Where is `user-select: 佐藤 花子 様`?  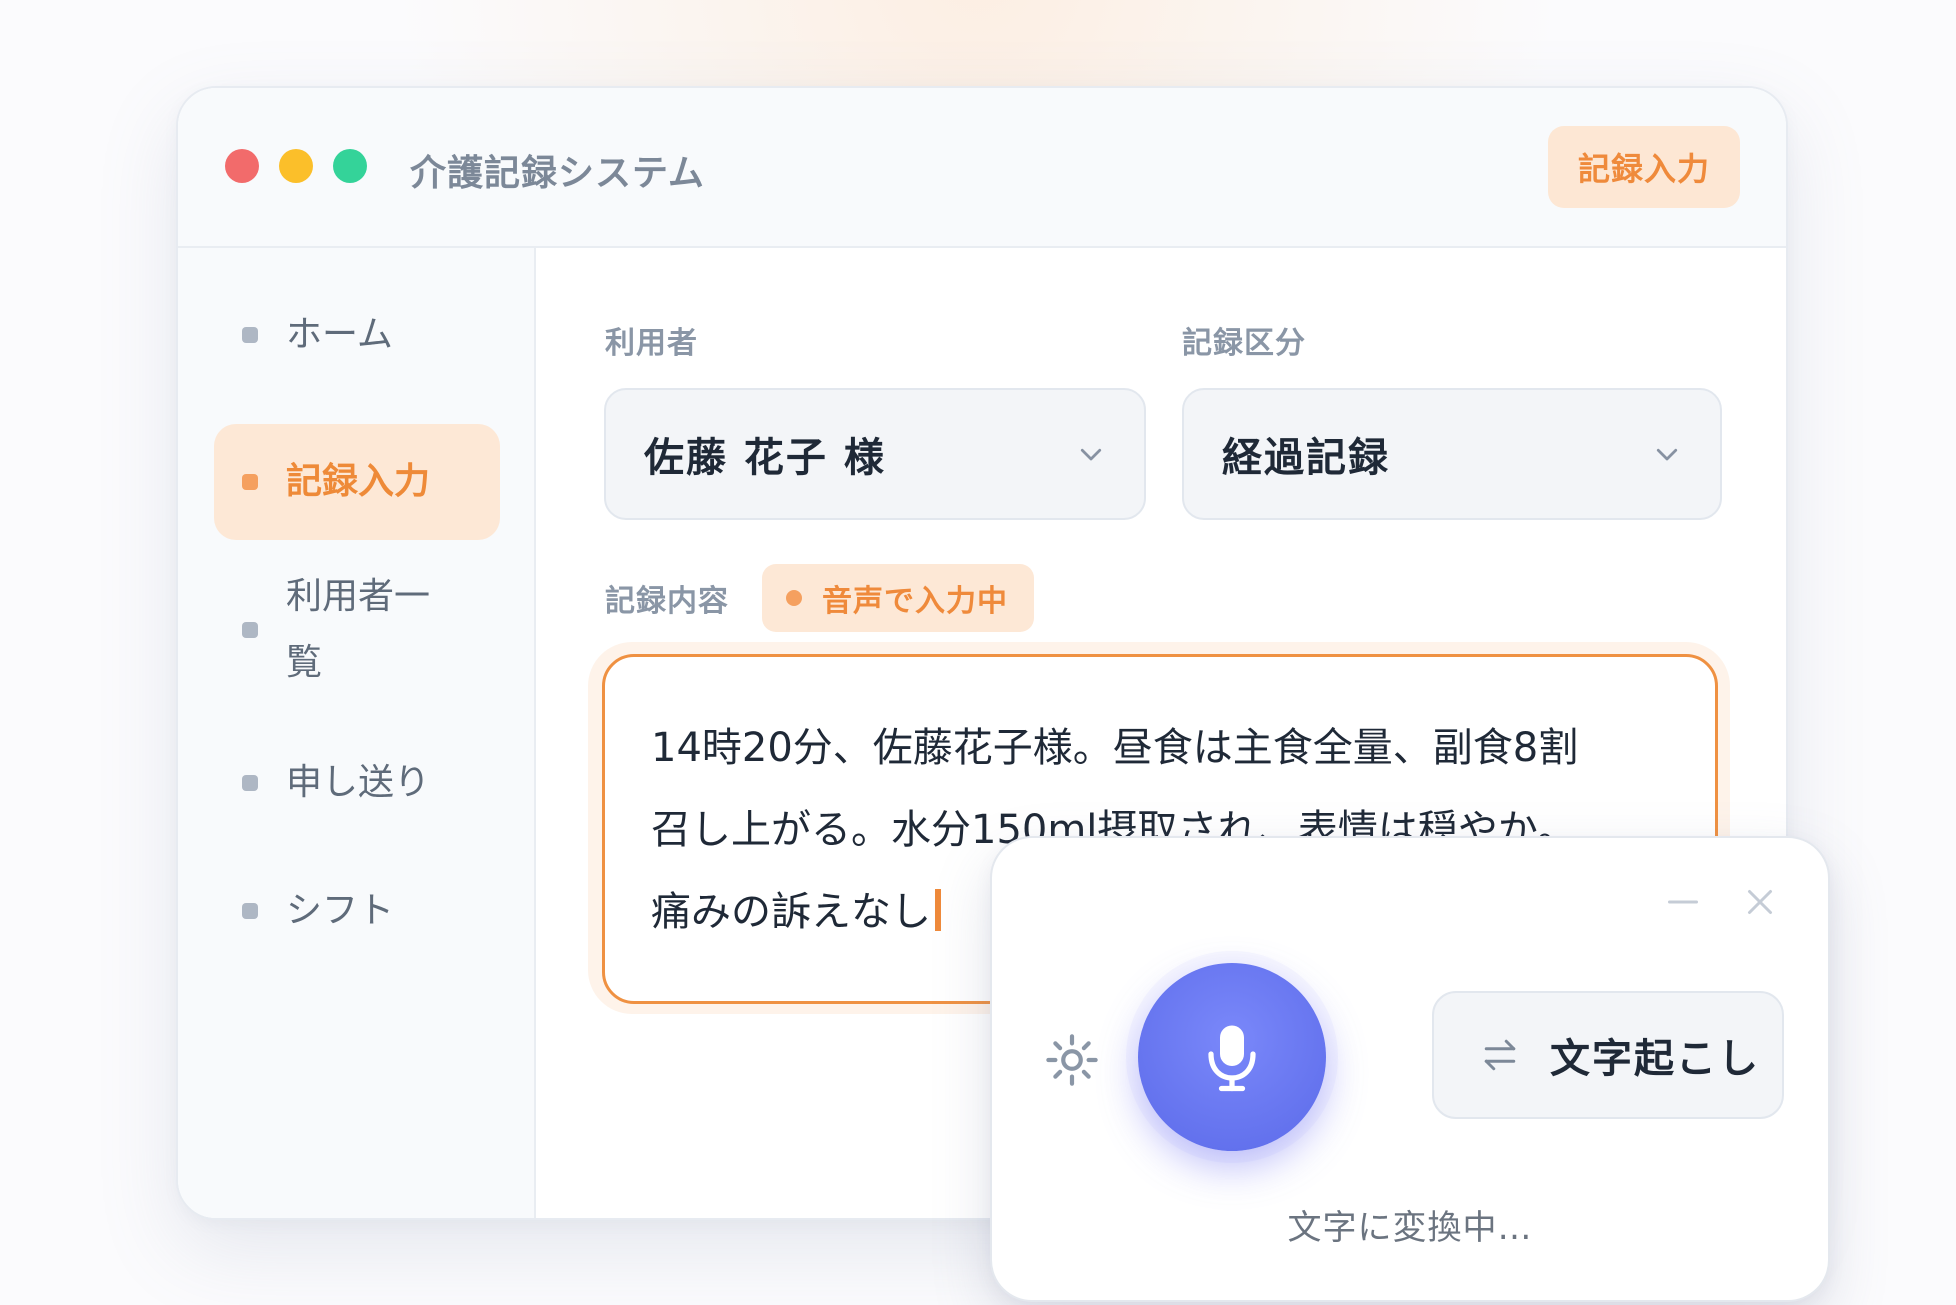 user-select: 佐藤 花子 様 is located at coordinates (875, 454).